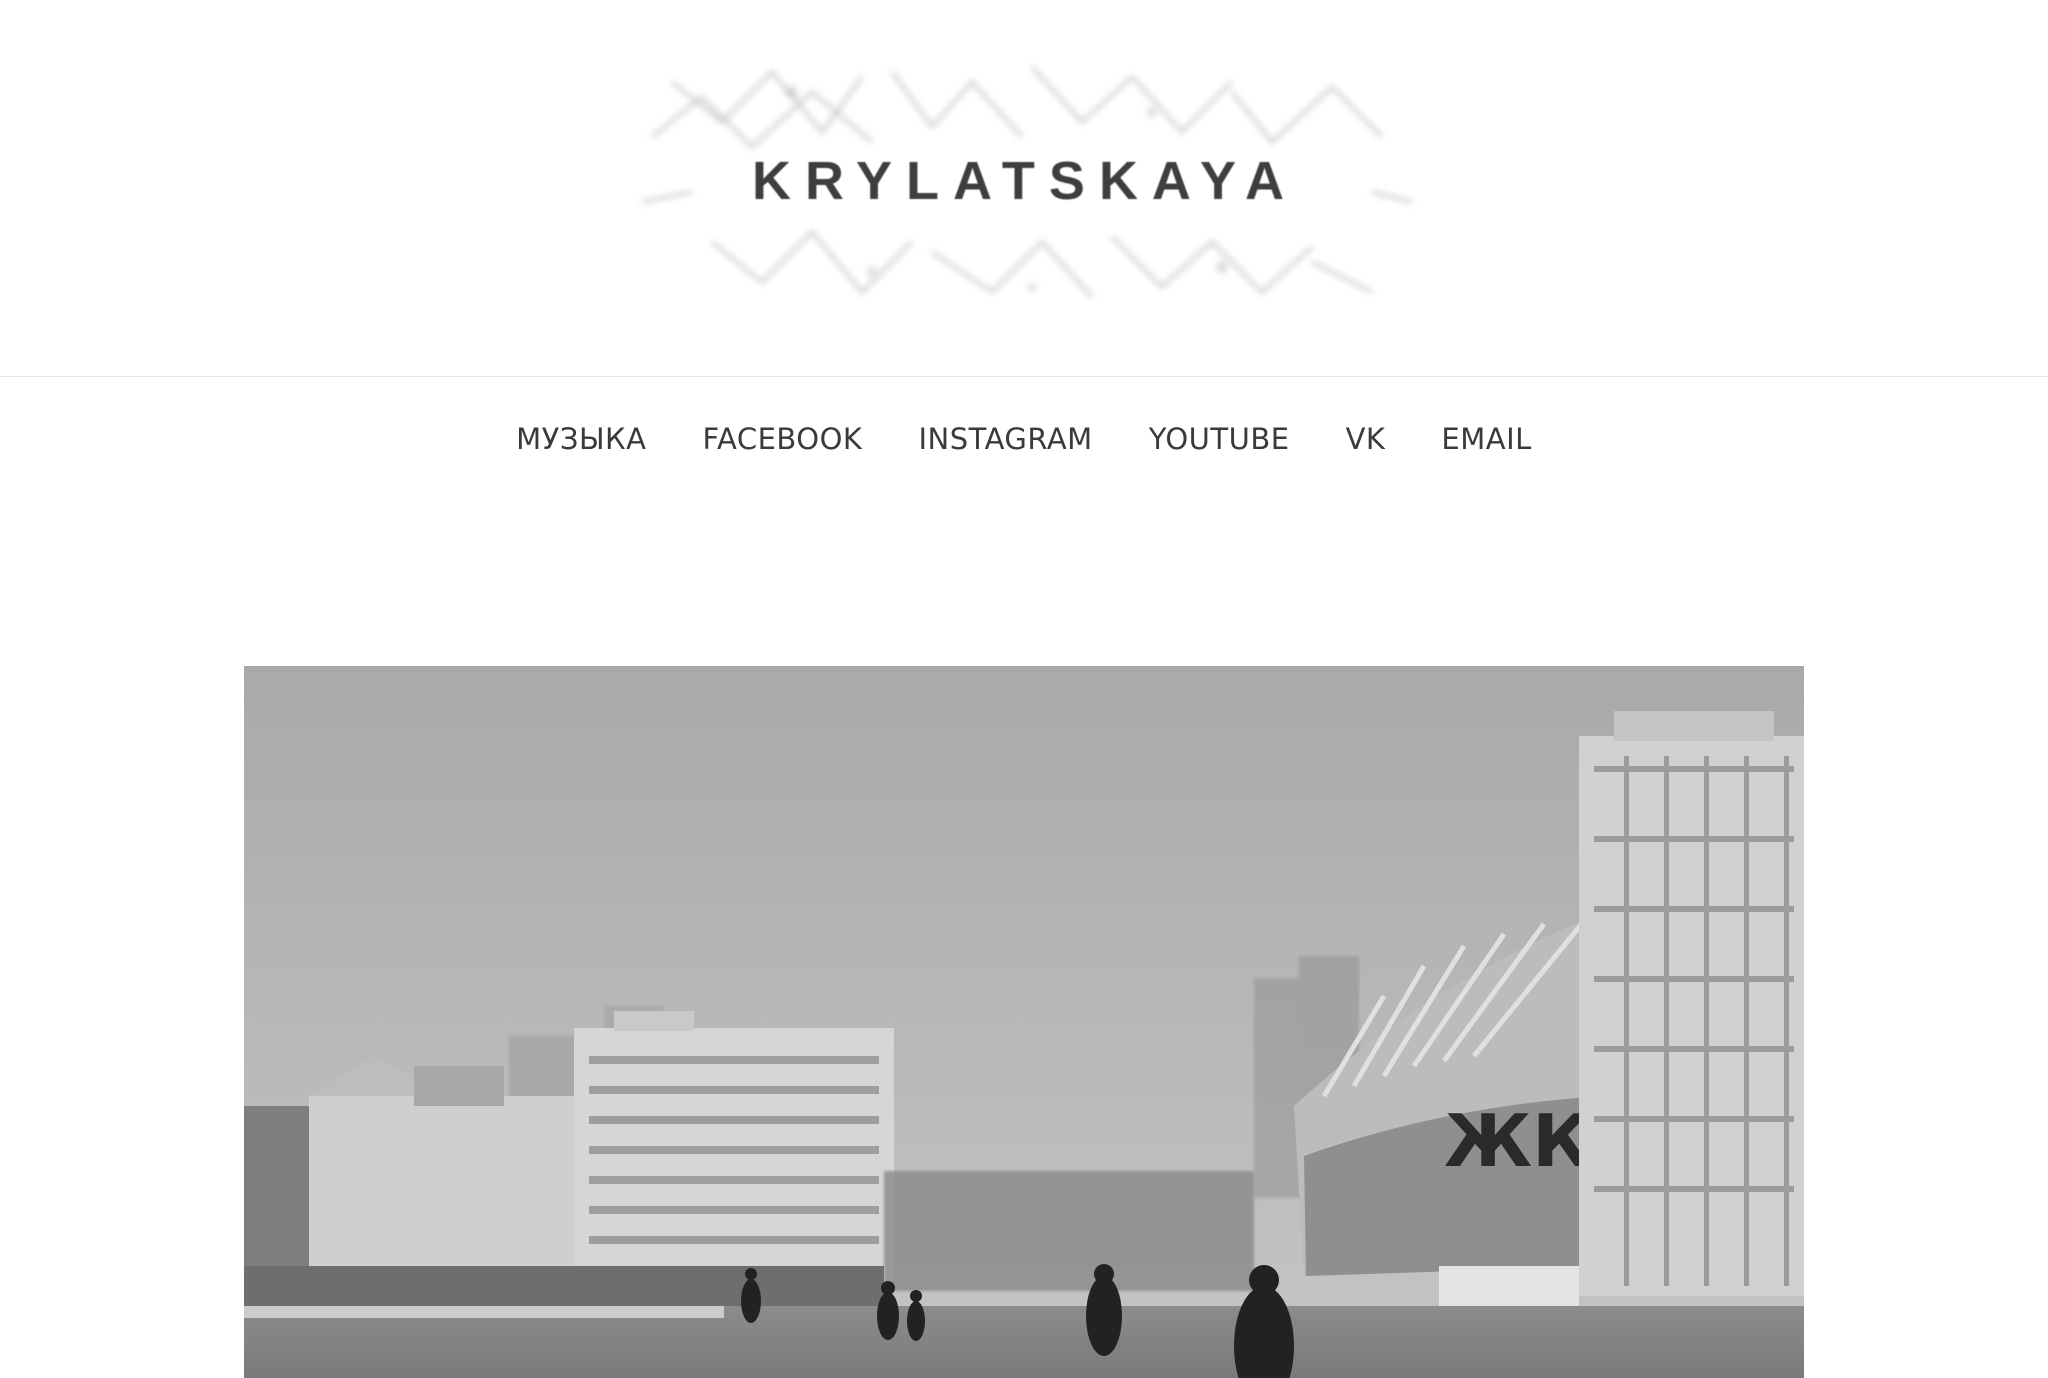 The image size is (2048, 1378). What do you see at coordinates (1219, 439) in the screenshot?
I see `nav-item-youtube: YOUTUBE` at bounding box center [1219, 439].